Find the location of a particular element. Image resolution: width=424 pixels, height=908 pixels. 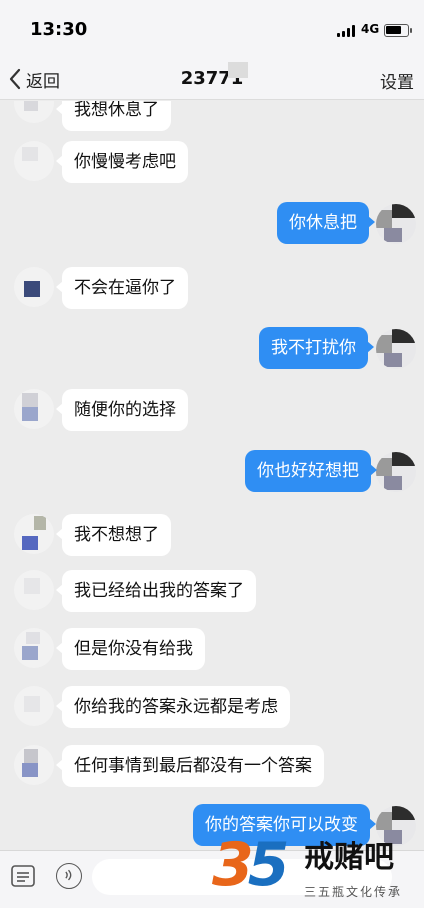

nav-bar: 返回 23771 设置 is located at coordinates (212, 79).